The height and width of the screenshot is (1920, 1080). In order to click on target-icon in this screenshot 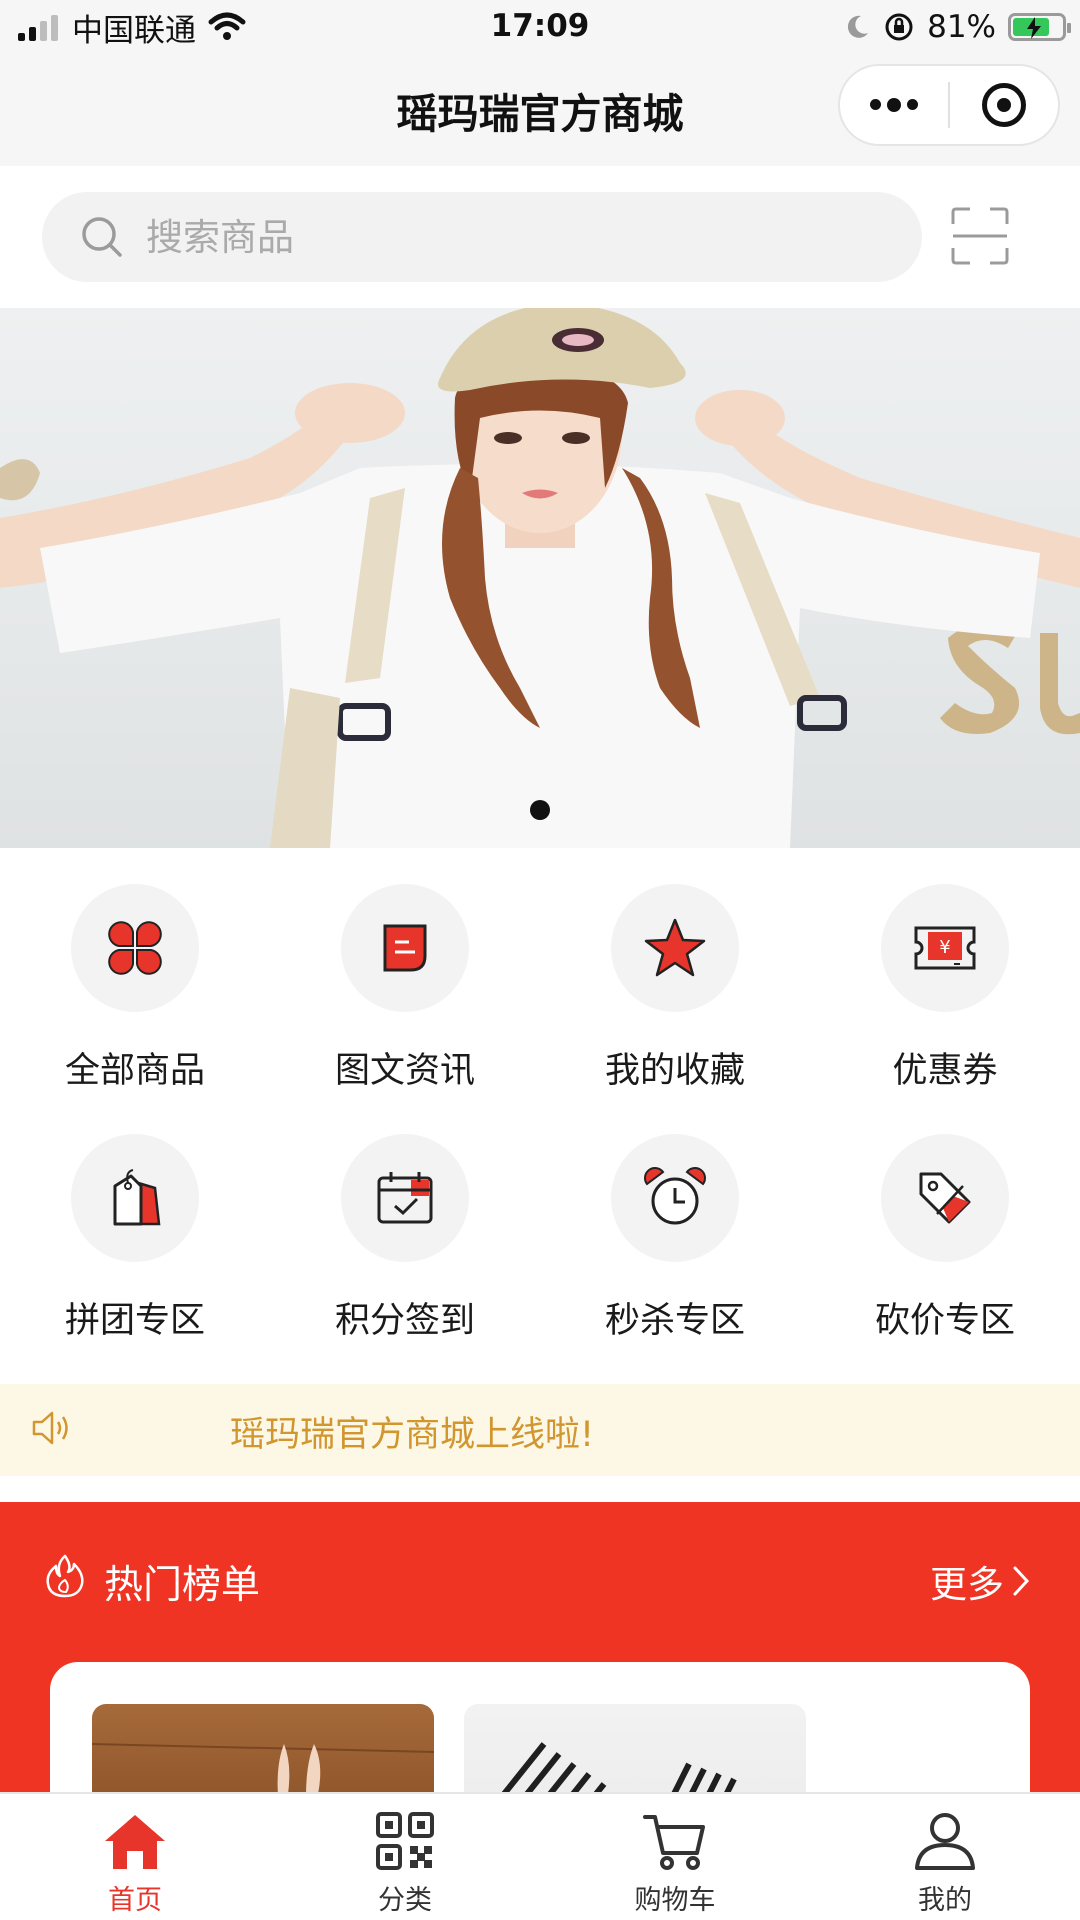, I will do `click(1004, 105)`.